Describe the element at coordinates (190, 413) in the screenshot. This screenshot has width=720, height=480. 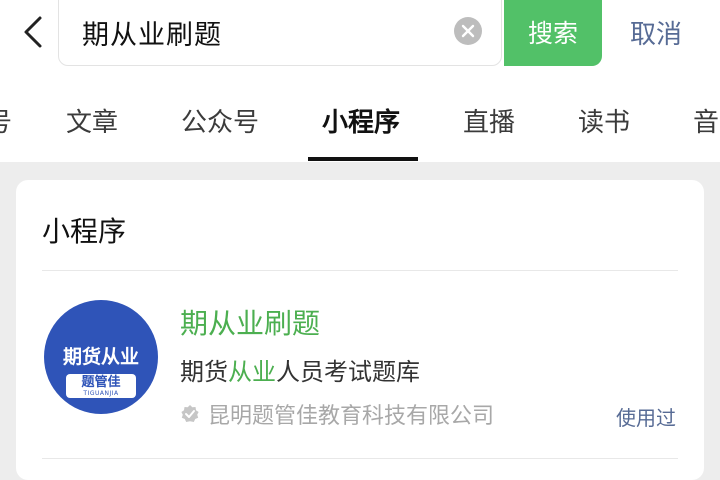
I see `verified-icon` at that location.